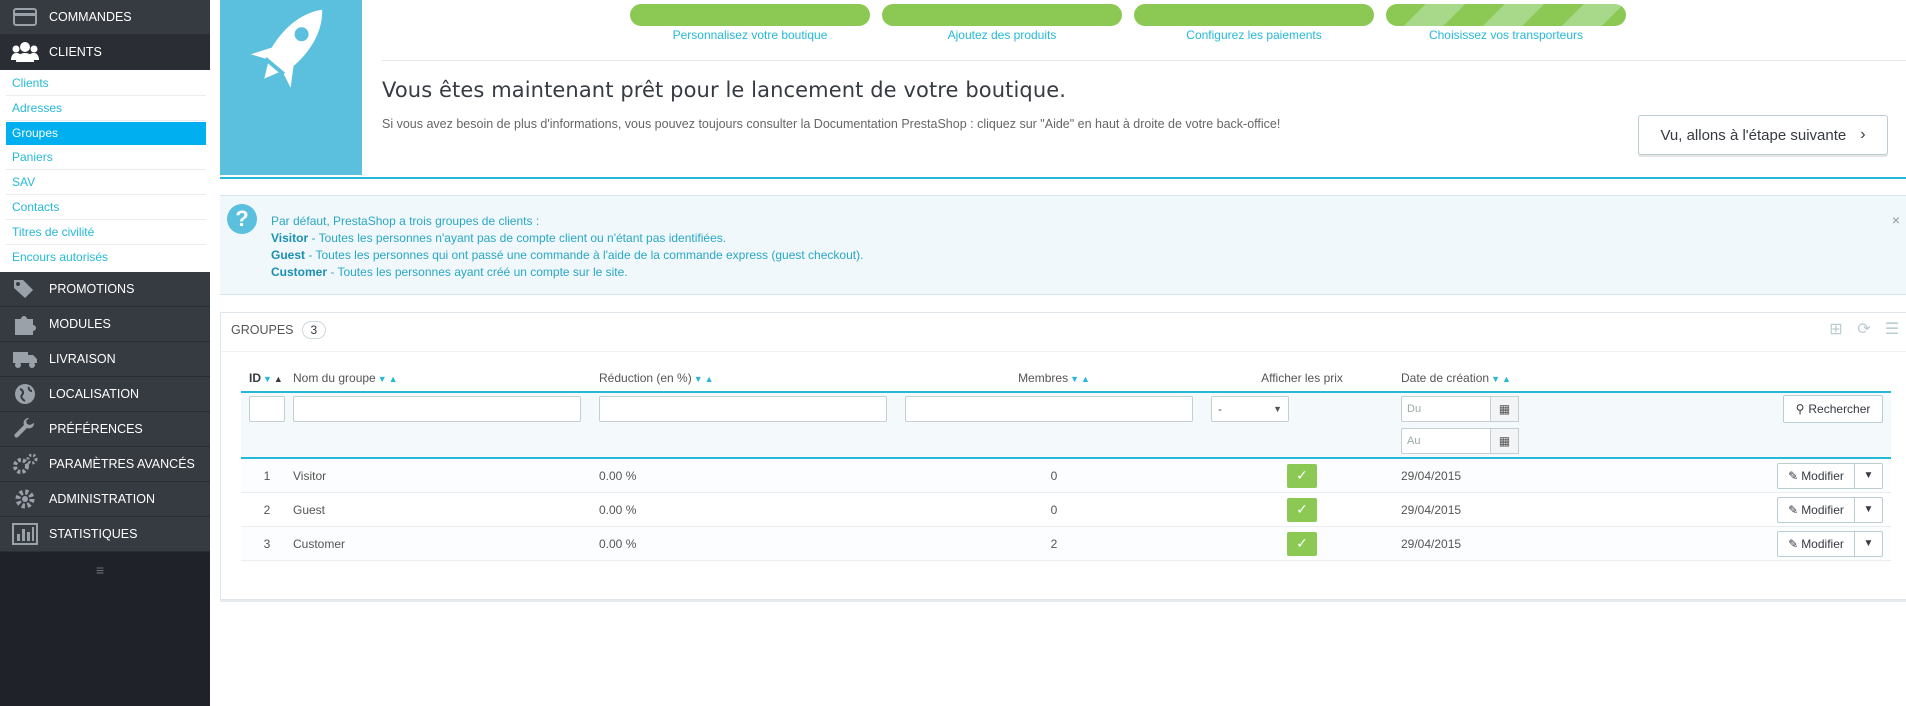 This screenshot has height=706, width=1906. I want to click on question-icon: ?, so click(242, 219).